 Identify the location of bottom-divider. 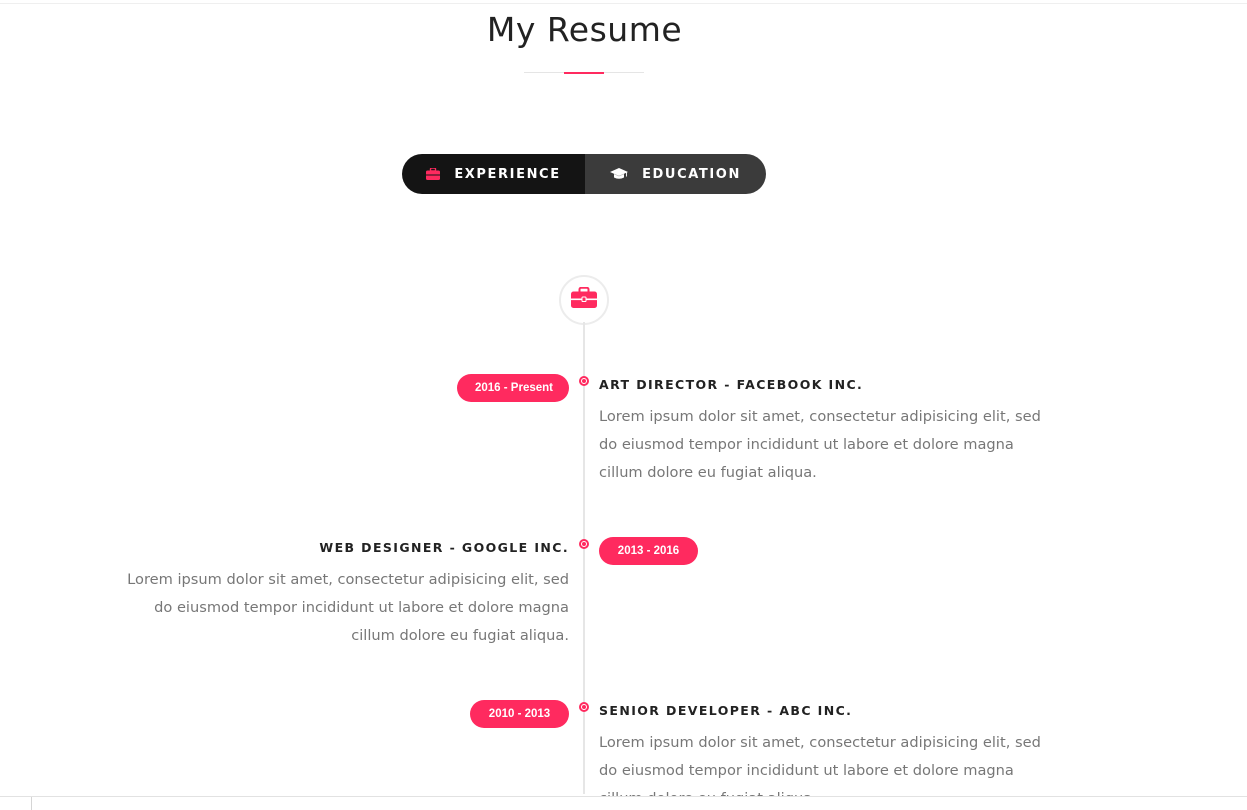
(623, 796).